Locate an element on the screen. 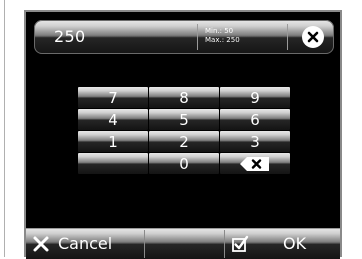 Image resolution: width=362 pixels, height=259 pixels. ok-button: OK is located at coordinates (282, 243).